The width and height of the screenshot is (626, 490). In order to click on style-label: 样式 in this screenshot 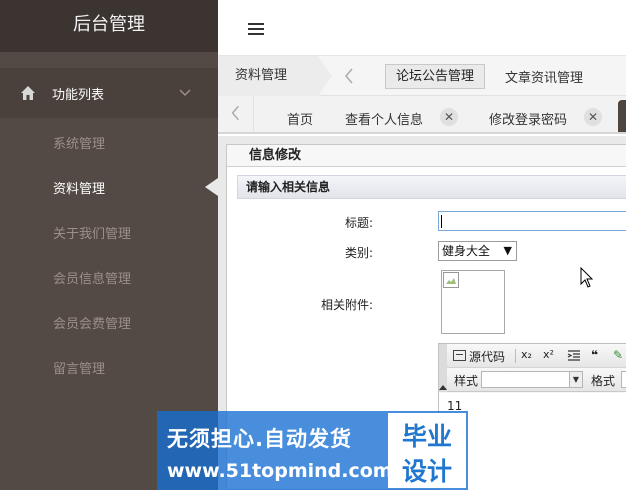, I will do `click(466, 381)`.